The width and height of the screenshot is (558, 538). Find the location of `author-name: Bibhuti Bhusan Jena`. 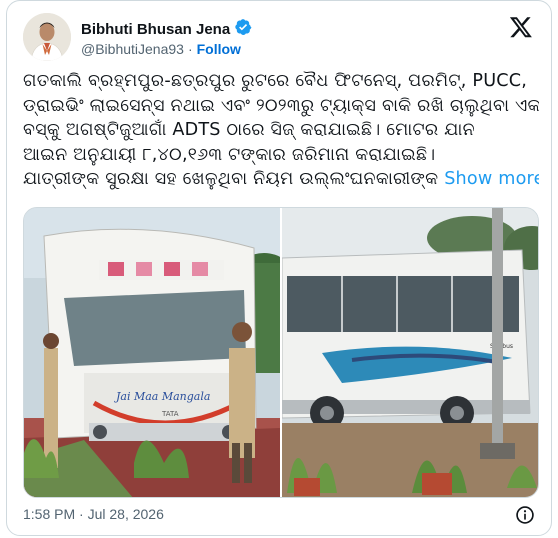

author-name: Bibhuti Bhusan Jena is located at coordinates (155, 29).